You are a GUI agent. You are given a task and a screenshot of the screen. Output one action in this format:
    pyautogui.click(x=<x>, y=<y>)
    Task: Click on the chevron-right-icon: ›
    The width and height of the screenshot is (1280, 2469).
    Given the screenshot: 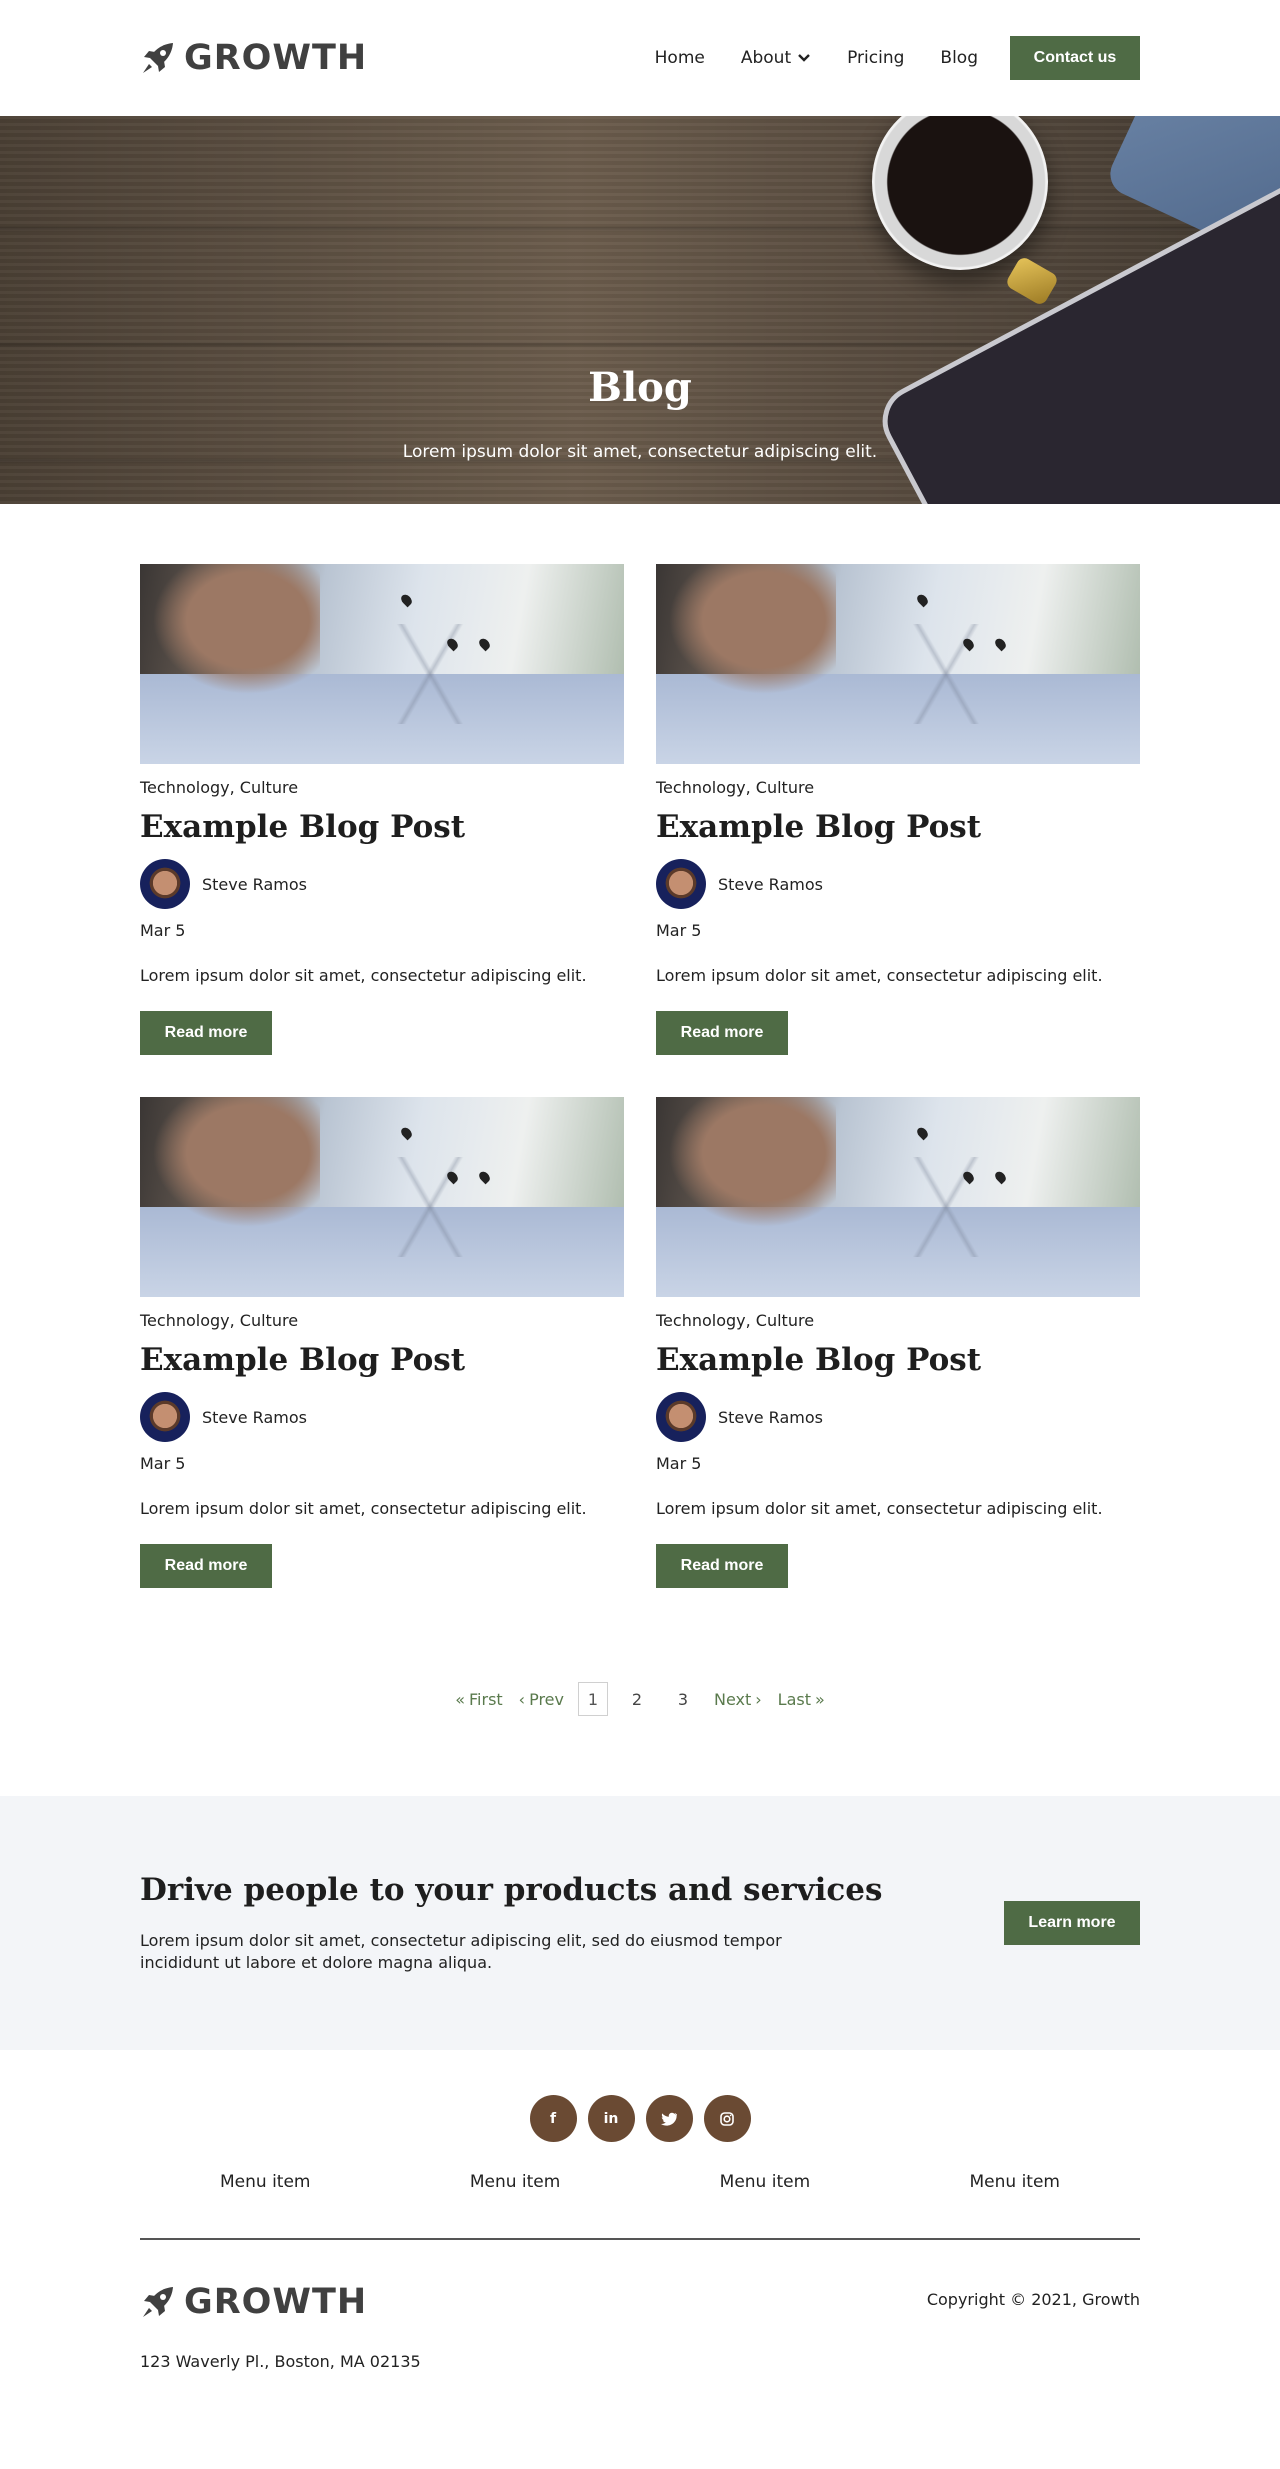 What is the action you would take?
    pyautogui.click(x=758, y=1699)
    